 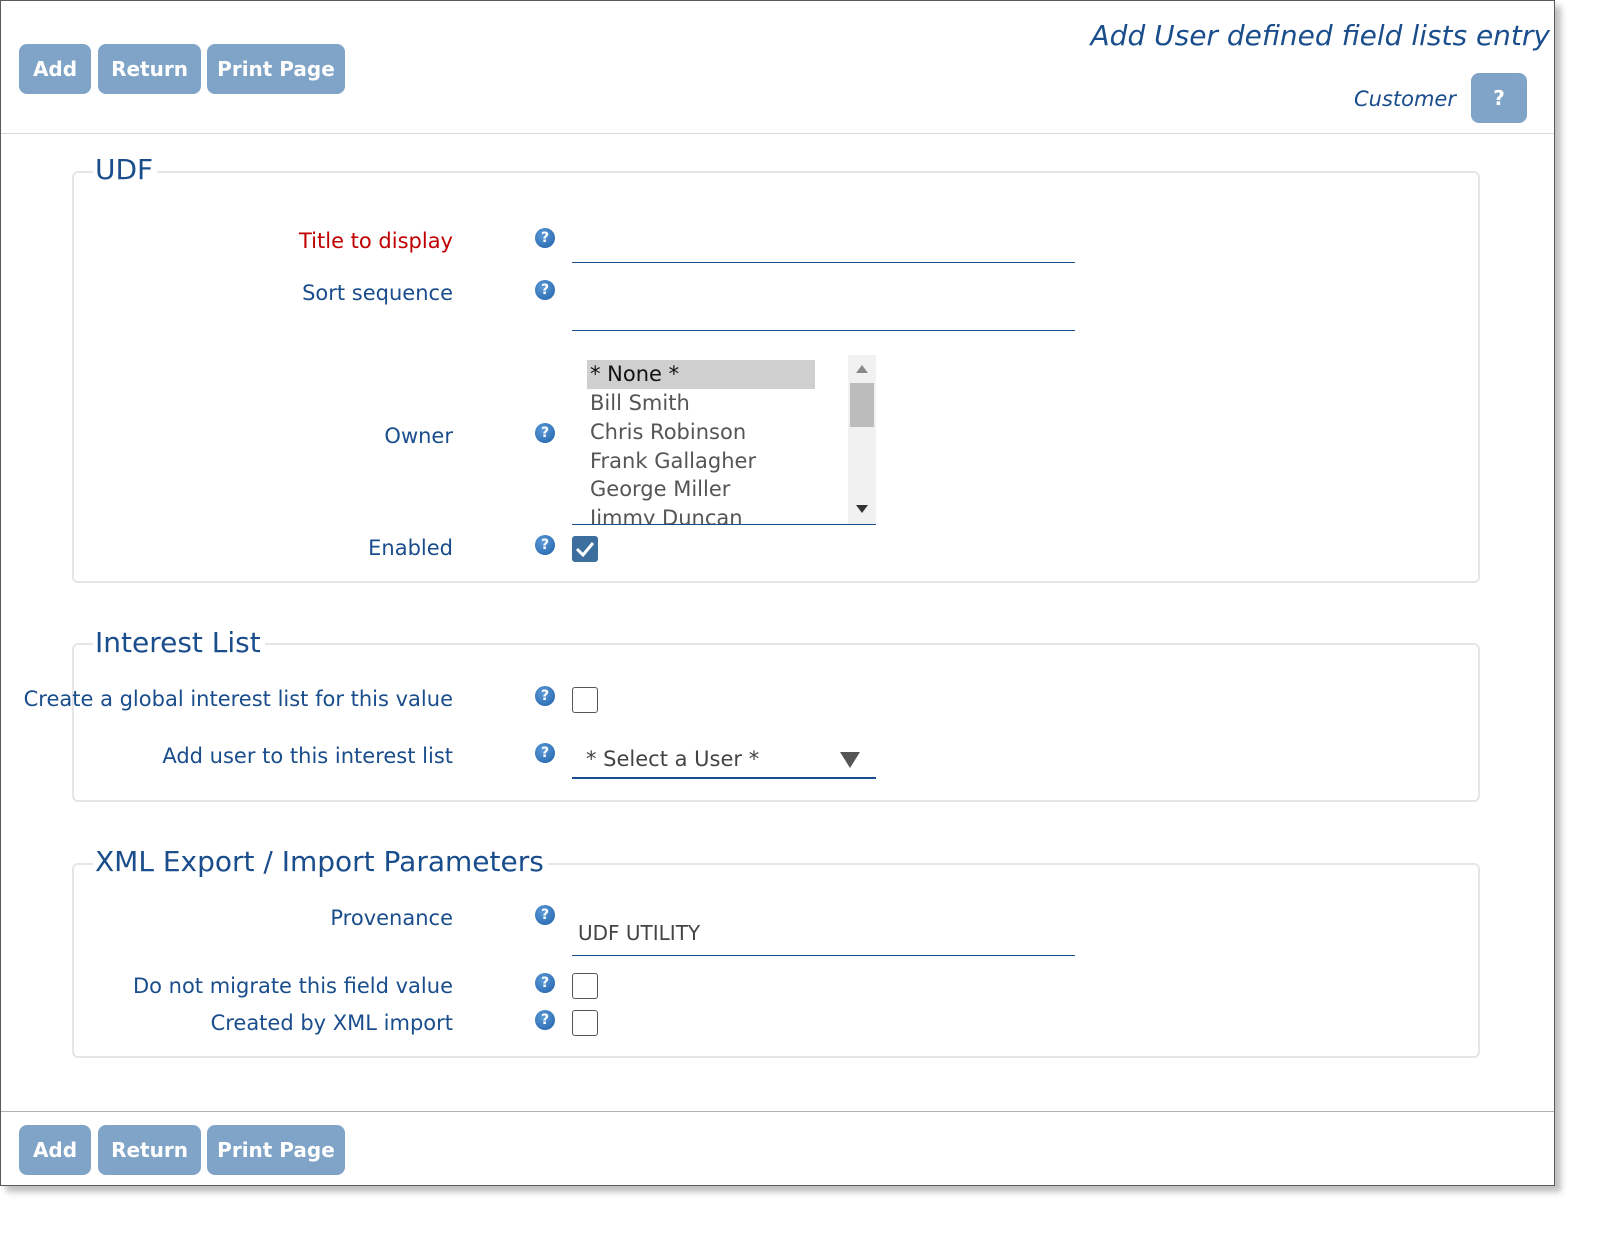 I want to click on footer-divider, so click(x=777, y=1111).